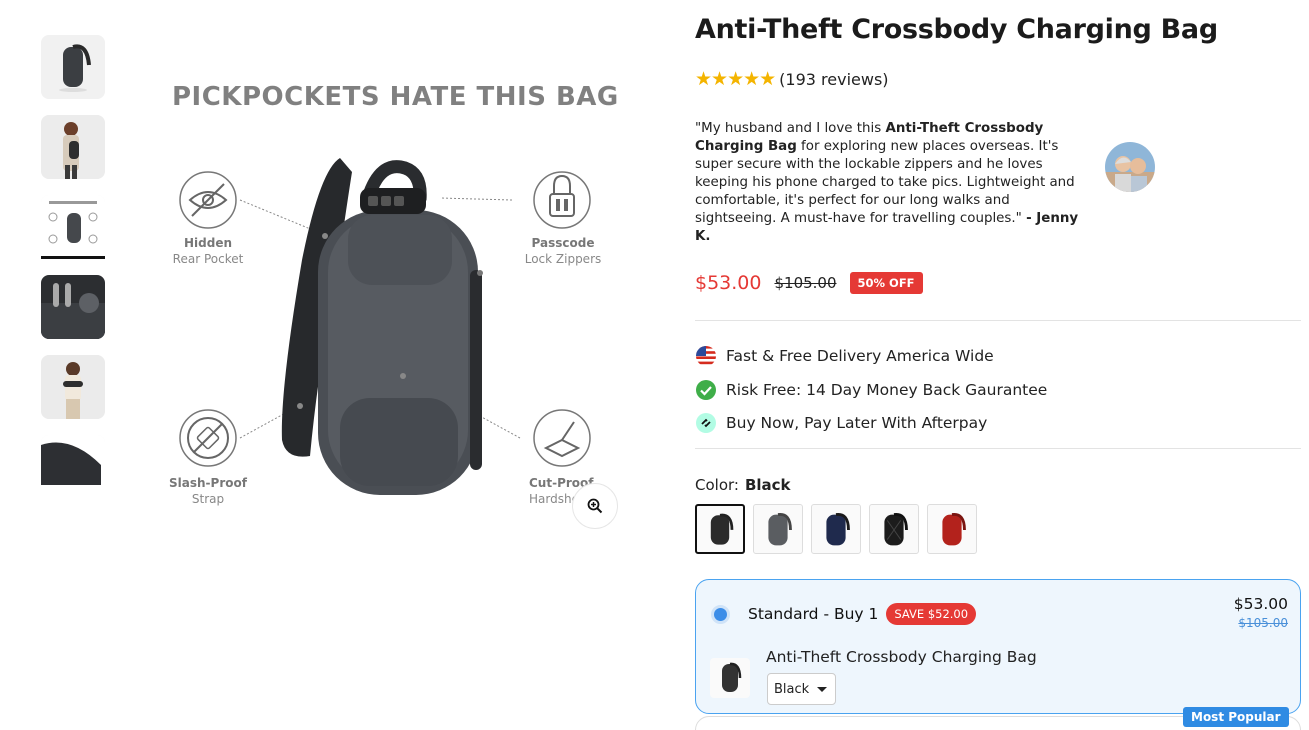 This screenshot has height=730, width=1309. What do you see at coordinates (813, 614) in the screenshot?
I see `bundle-title: Standard - Buy 1` at bounding box center [813, 614].